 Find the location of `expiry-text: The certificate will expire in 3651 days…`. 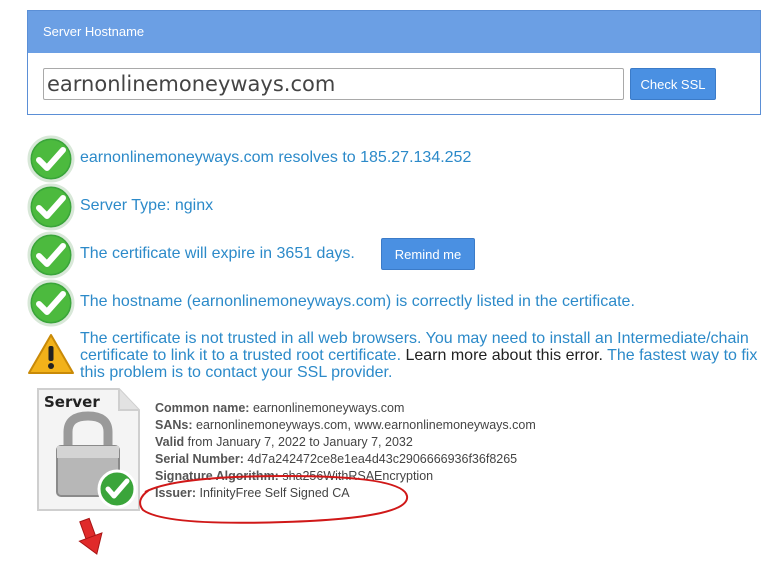

expiry-text: The certificate will expire in 3651 days… is located at coordinates (217, 253).